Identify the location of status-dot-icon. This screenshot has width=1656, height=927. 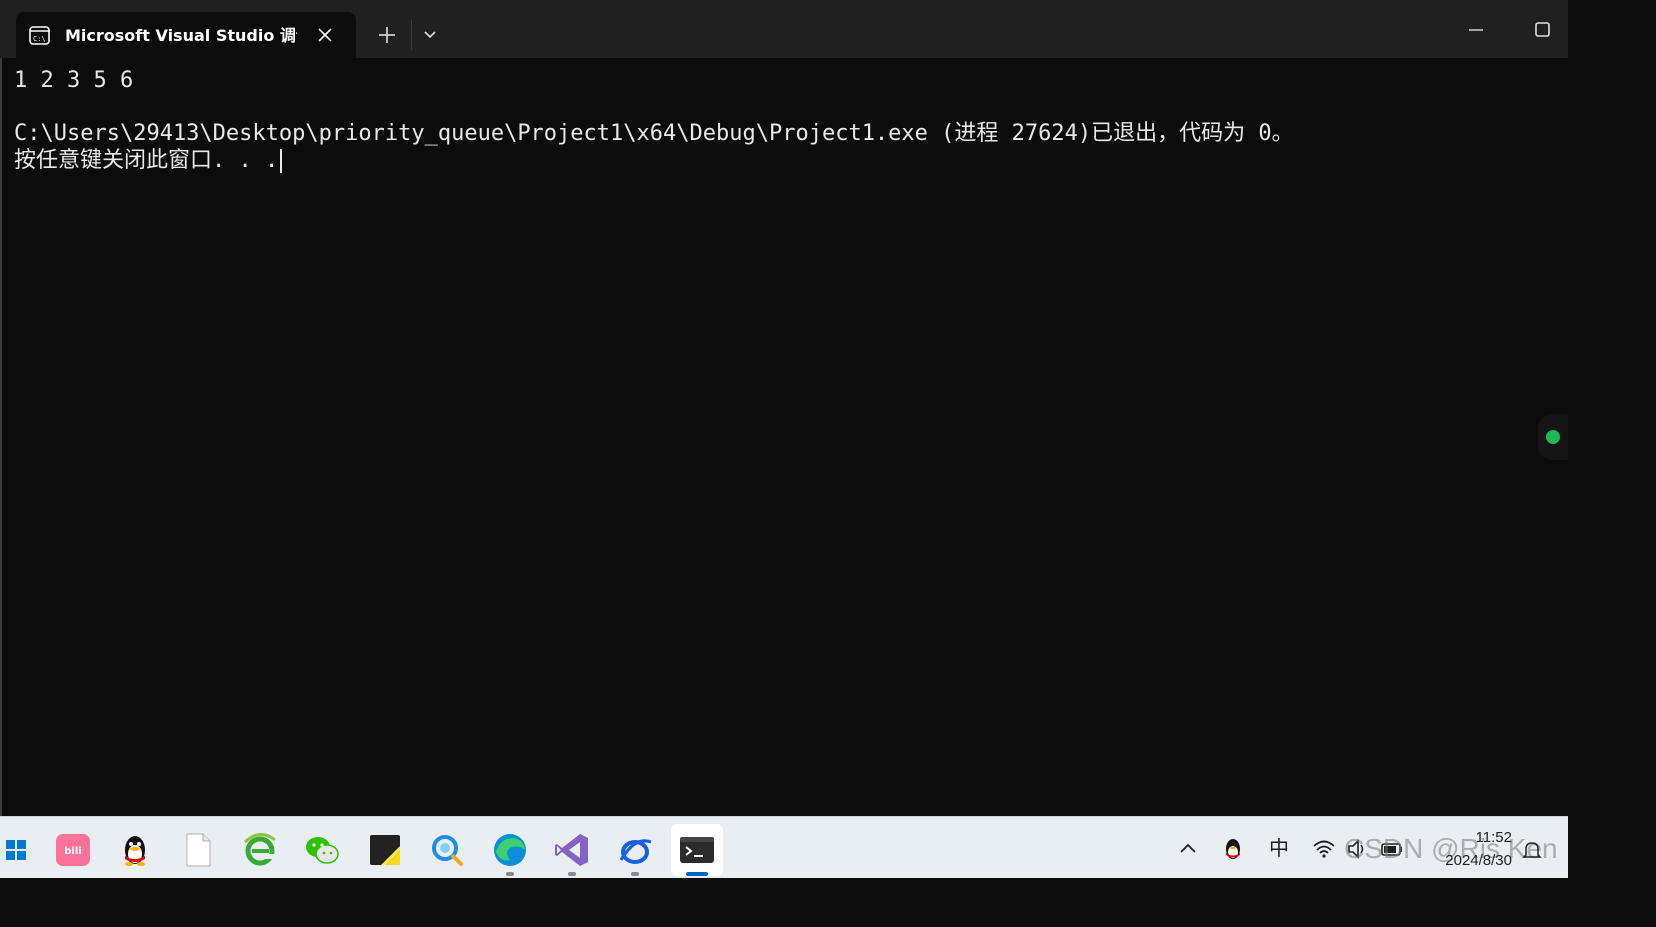
(1553, 437).